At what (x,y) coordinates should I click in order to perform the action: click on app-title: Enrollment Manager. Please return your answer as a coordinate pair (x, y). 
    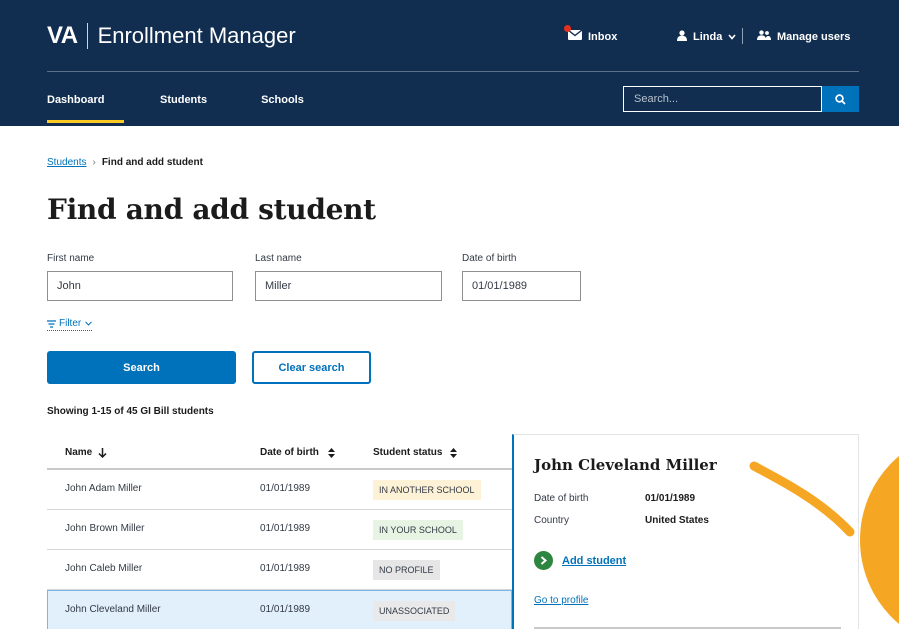
    Looking at the image, I should click on (196, 35).